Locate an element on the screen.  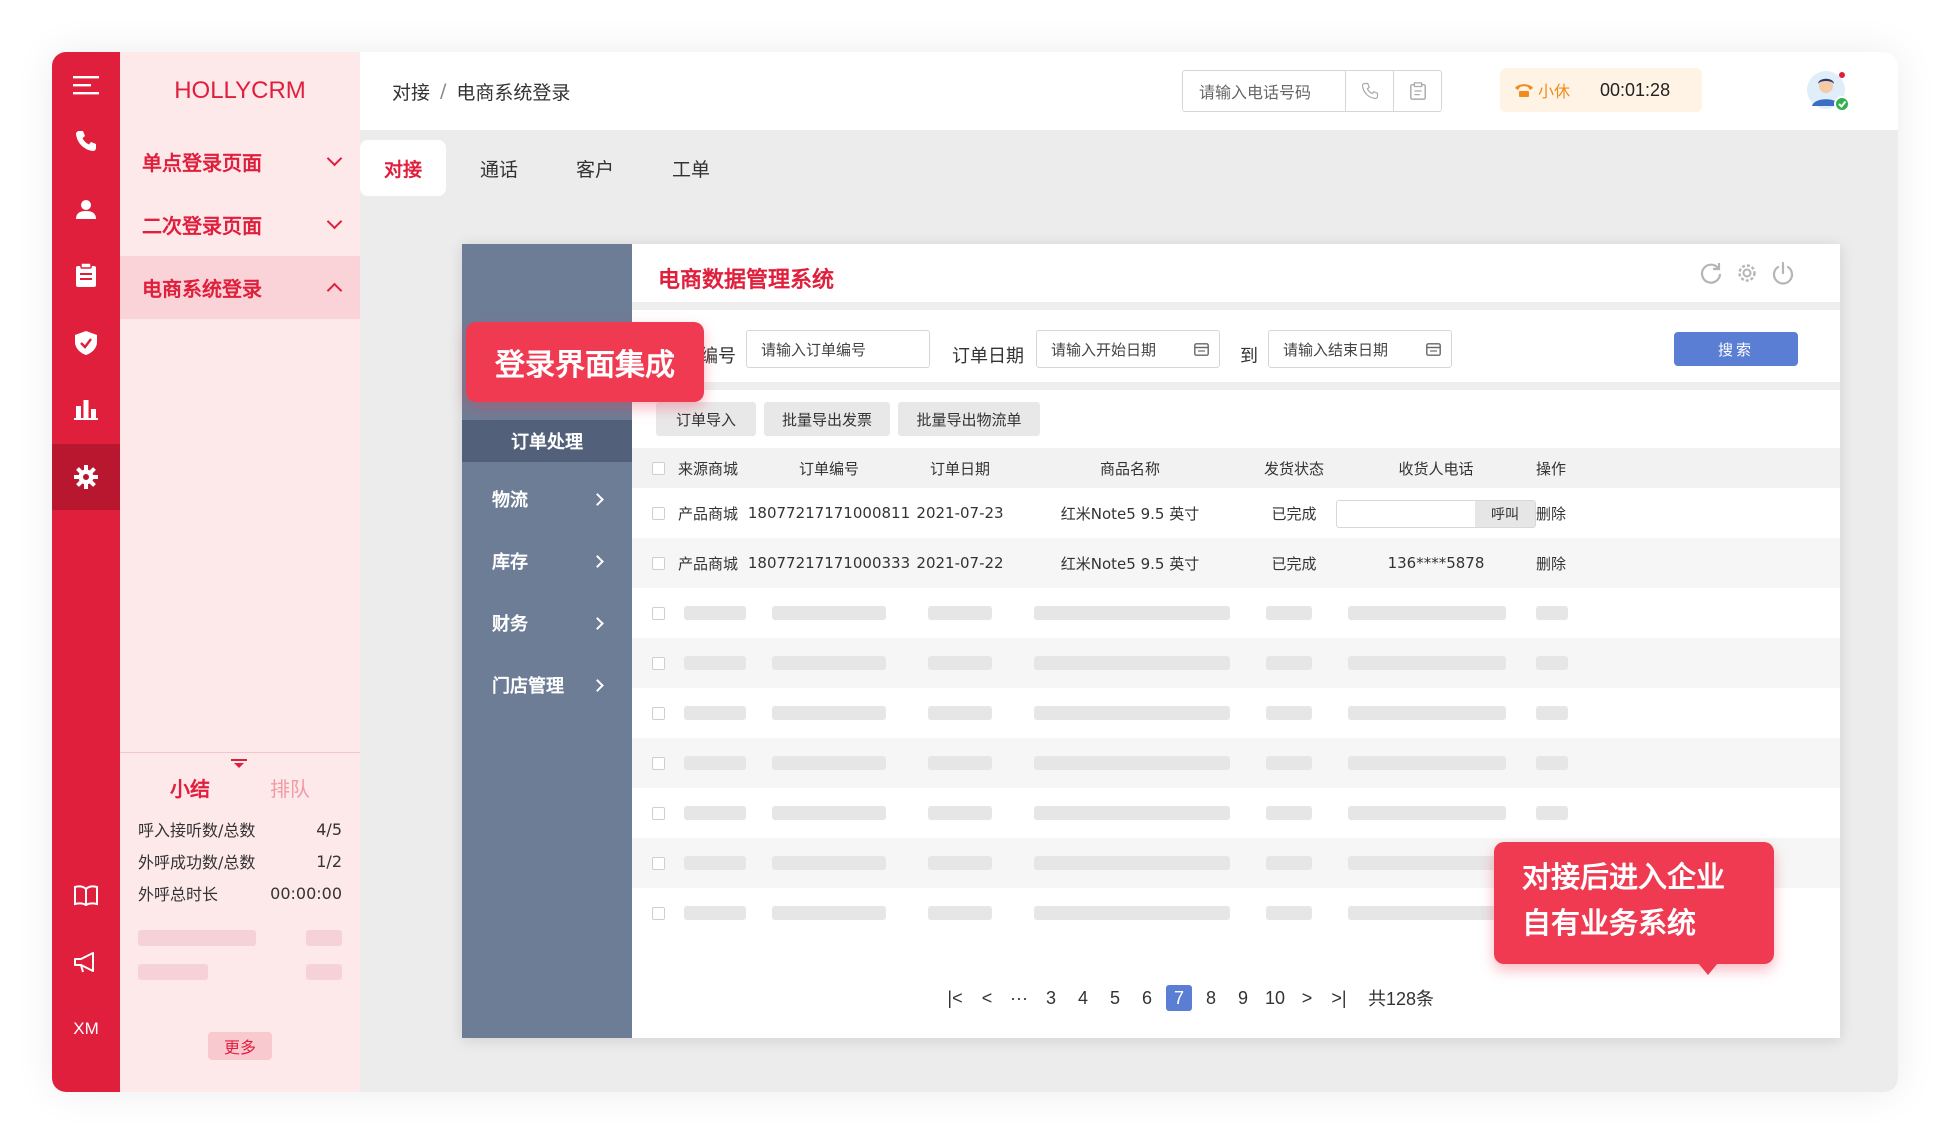
page-button: 9 is located at coordinates (1243, 998).